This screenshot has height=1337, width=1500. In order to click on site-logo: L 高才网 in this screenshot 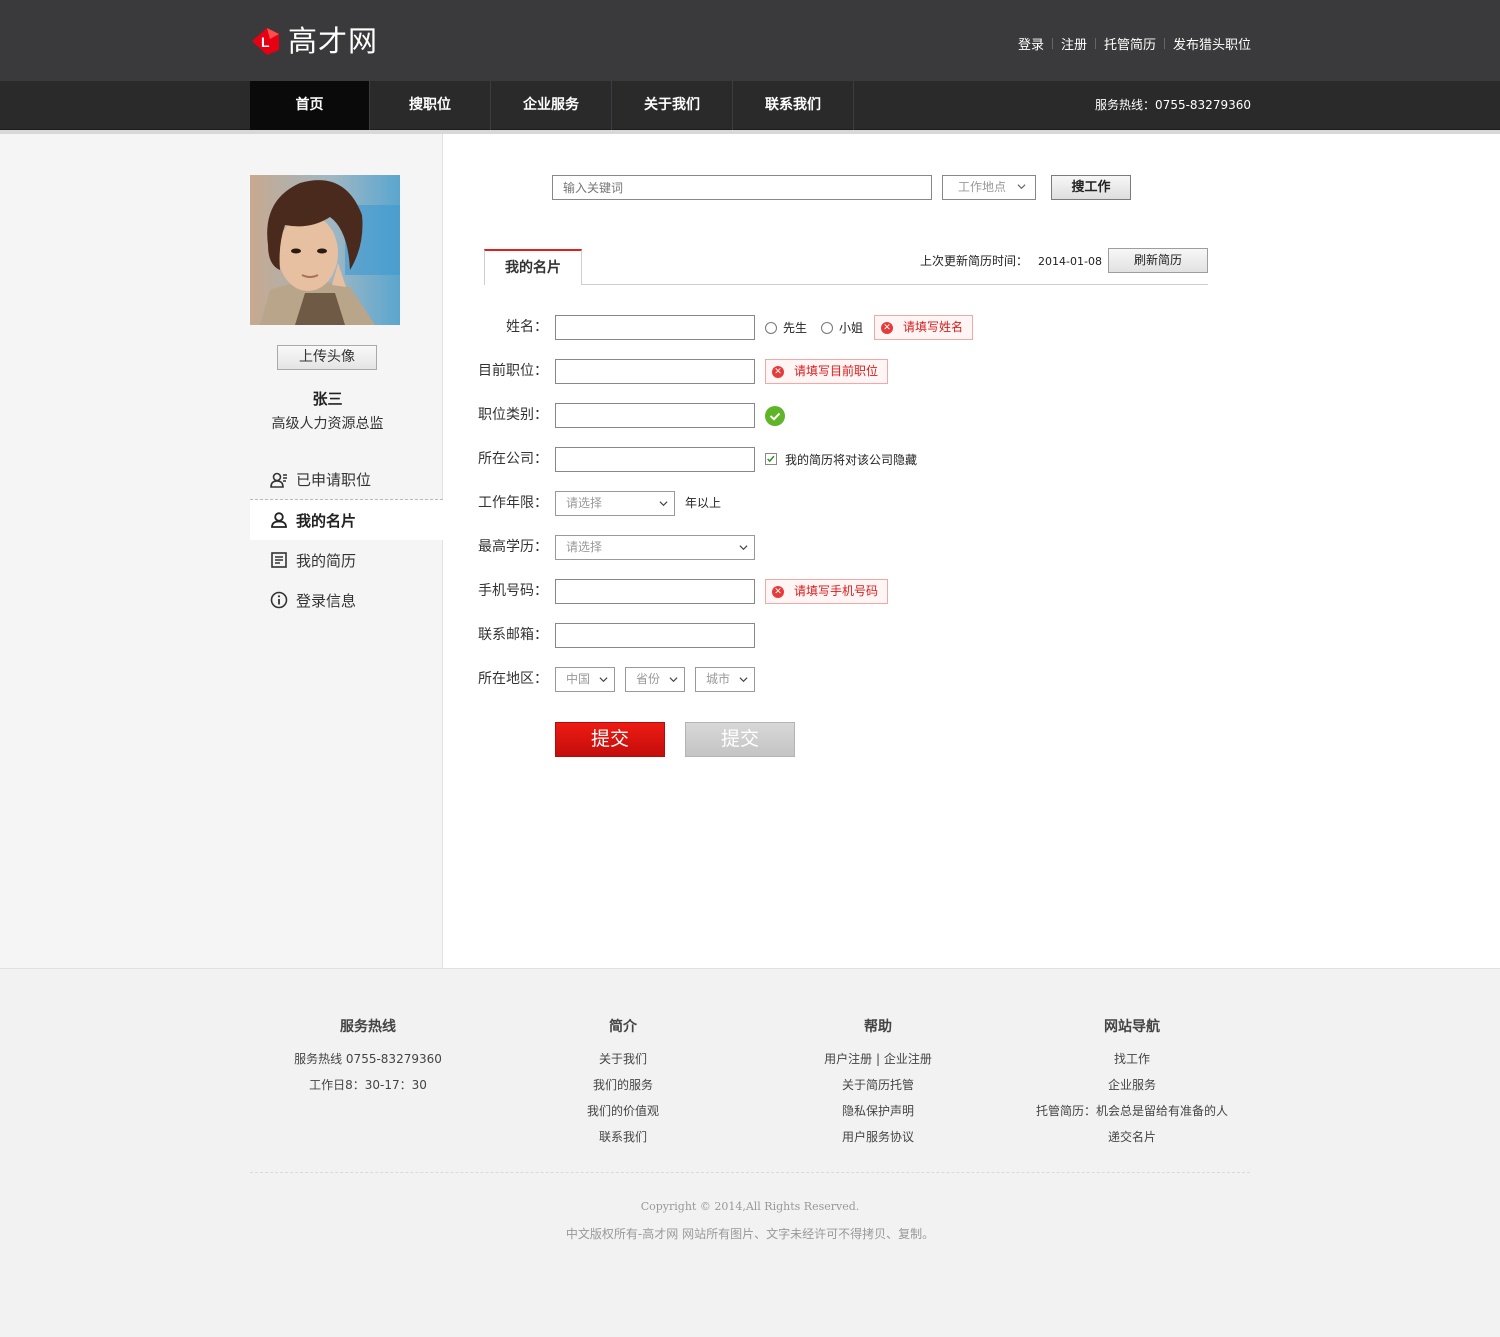, I will do `click(314, 41)`.